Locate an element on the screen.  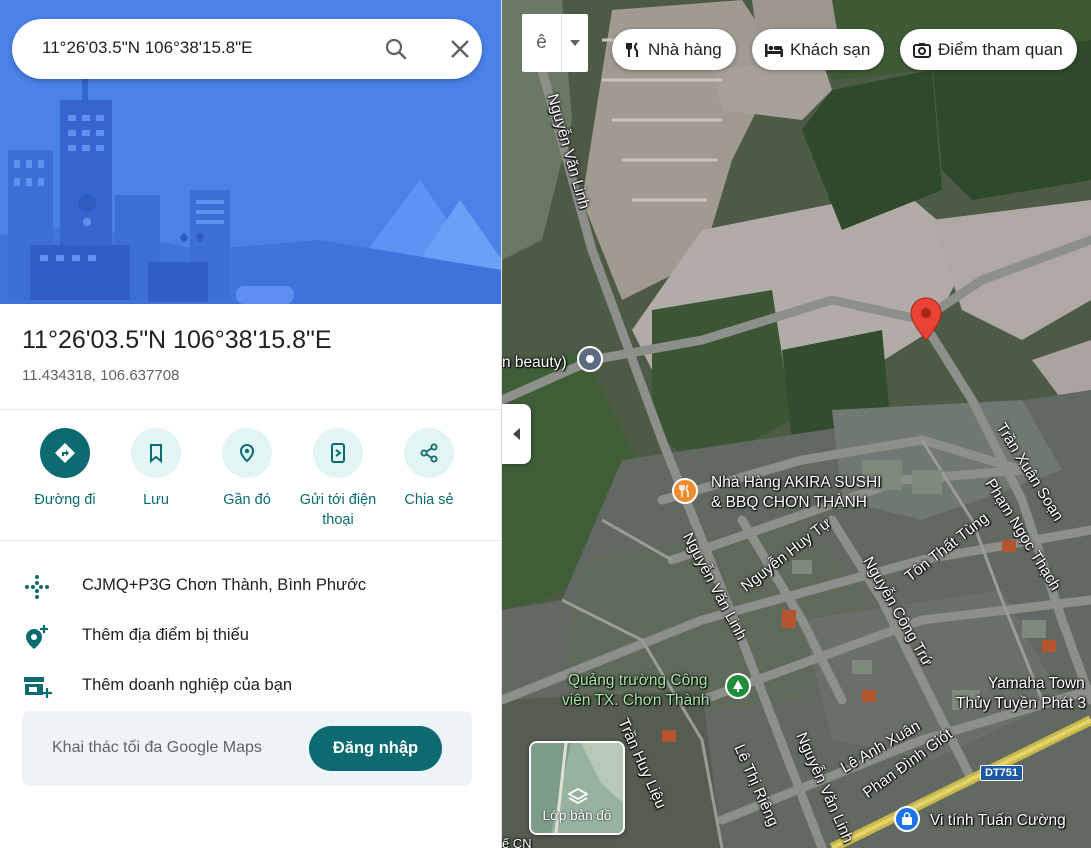
poi-label: ế CN is located at coordinates (517, 842).